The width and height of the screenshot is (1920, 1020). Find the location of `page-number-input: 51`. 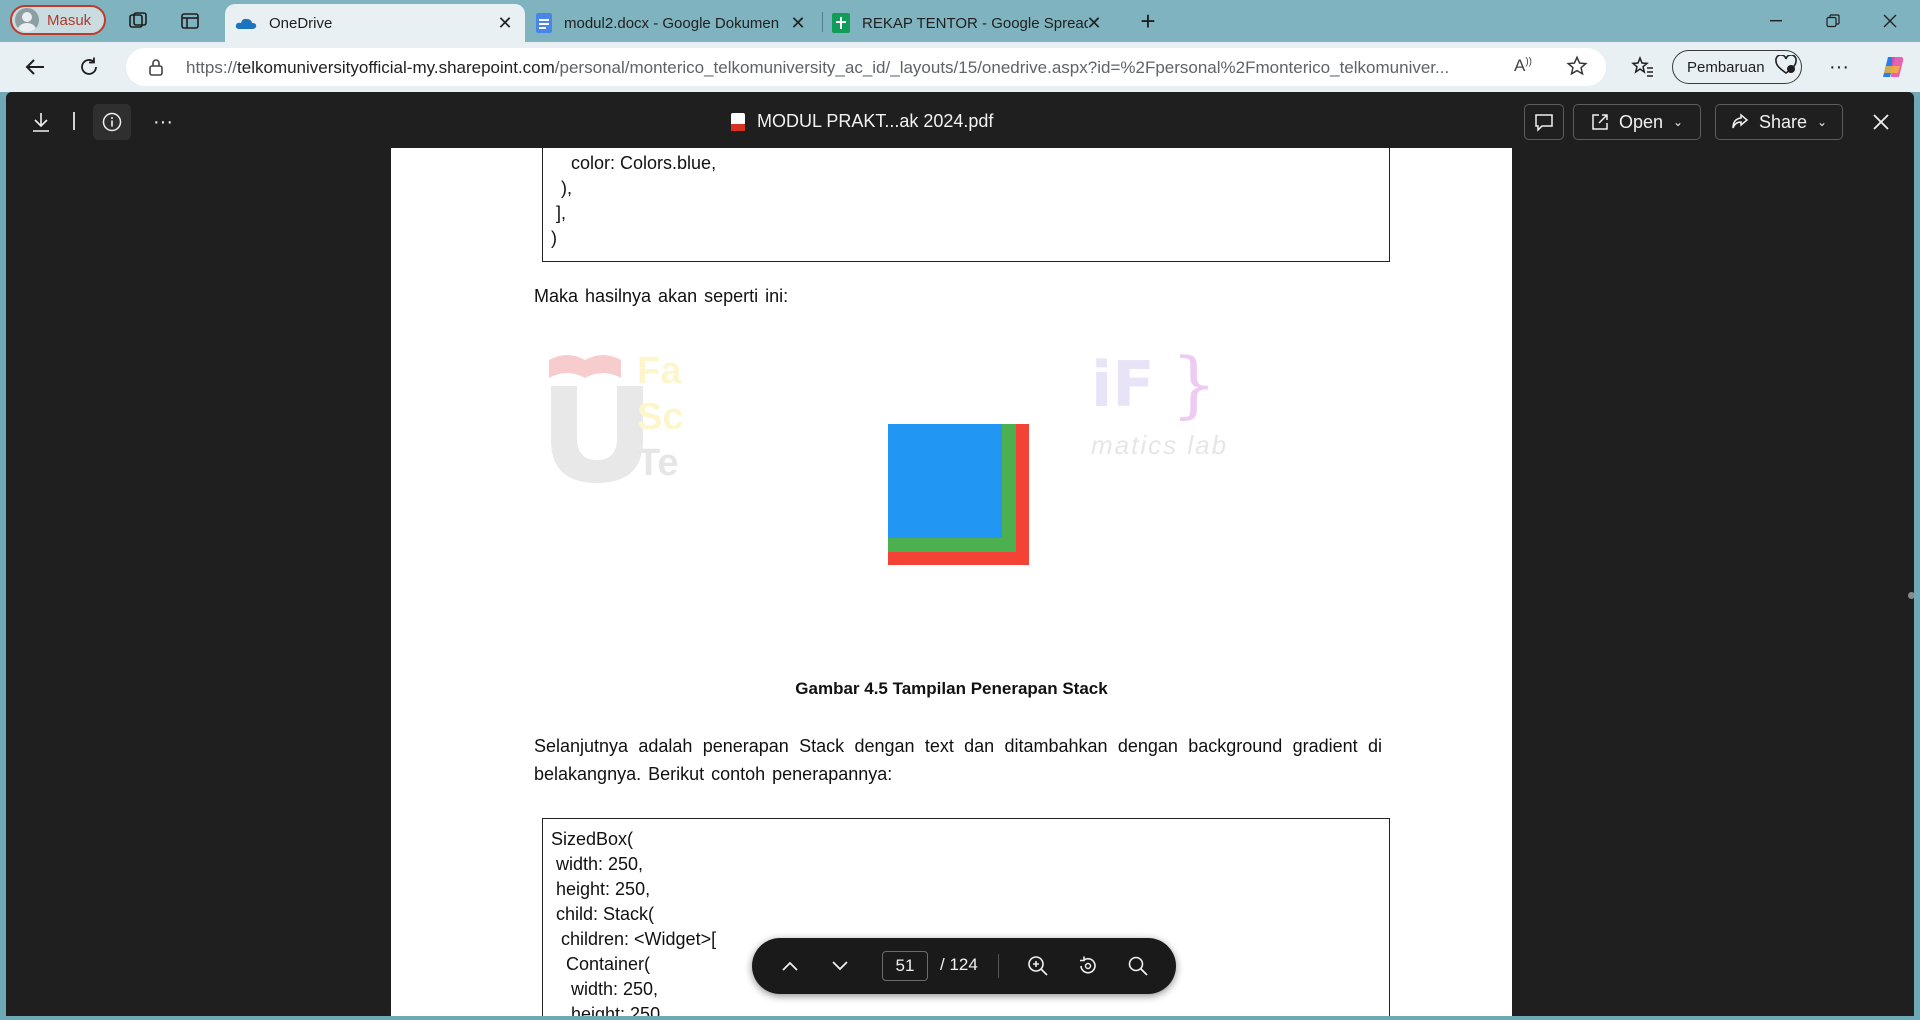

page-number-input: 51 is located at coordinates (905, 966).